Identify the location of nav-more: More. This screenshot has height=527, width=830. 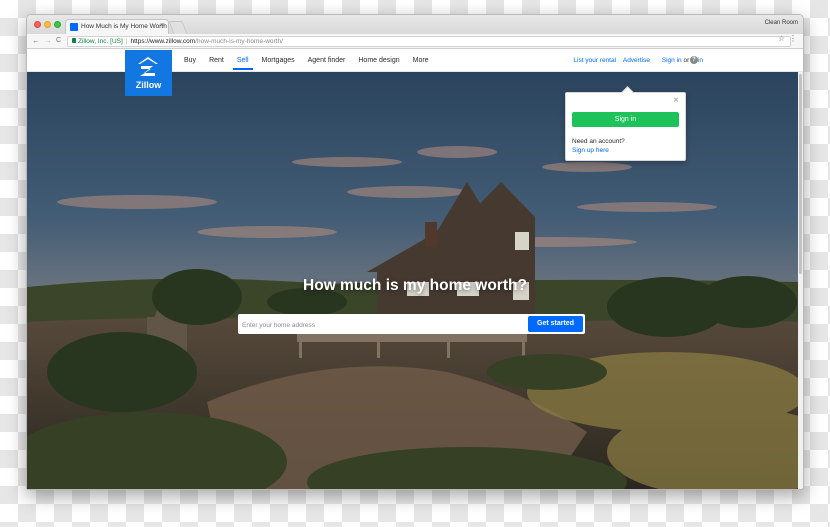
(421, 60).